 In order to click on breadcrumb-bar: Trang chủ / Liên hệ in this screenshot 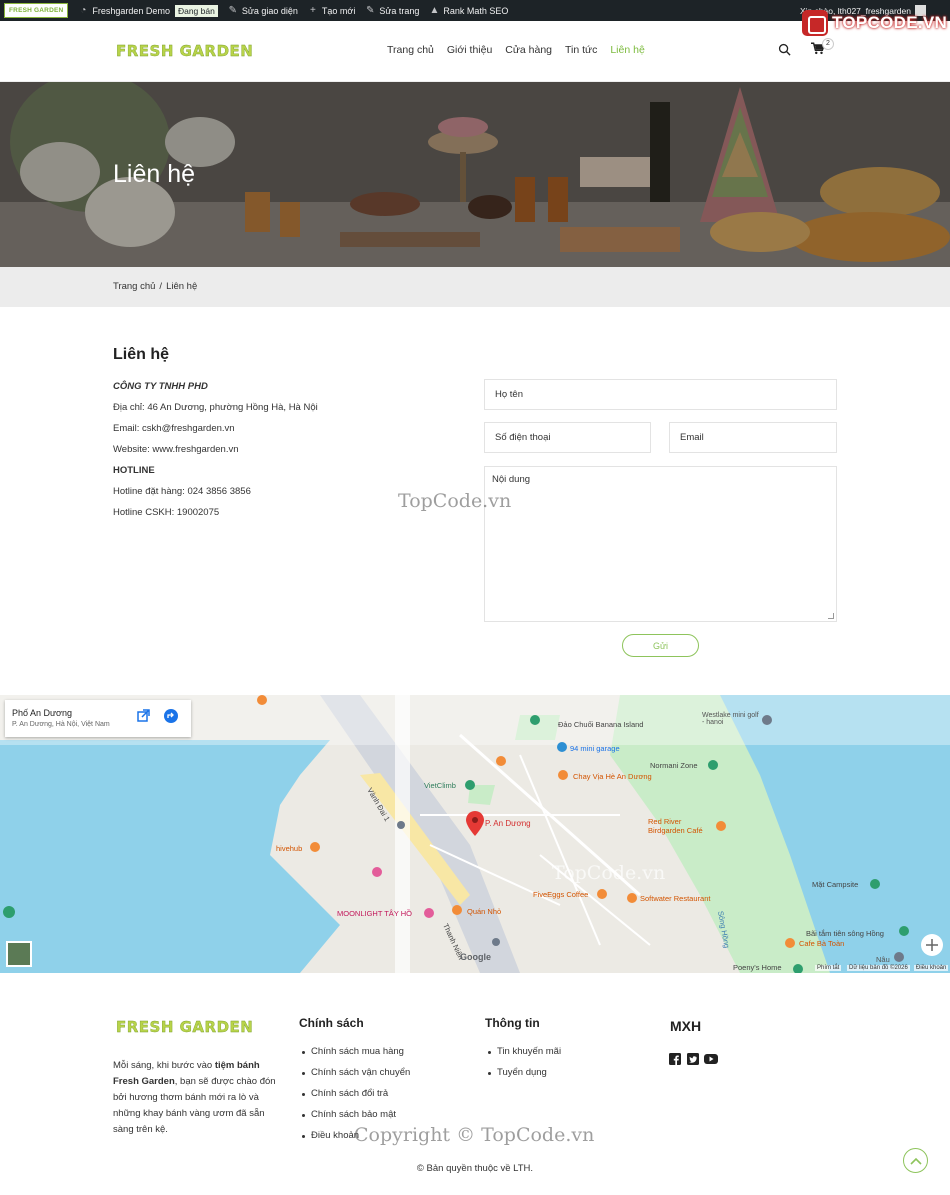, I will do `click(475, 287)`.